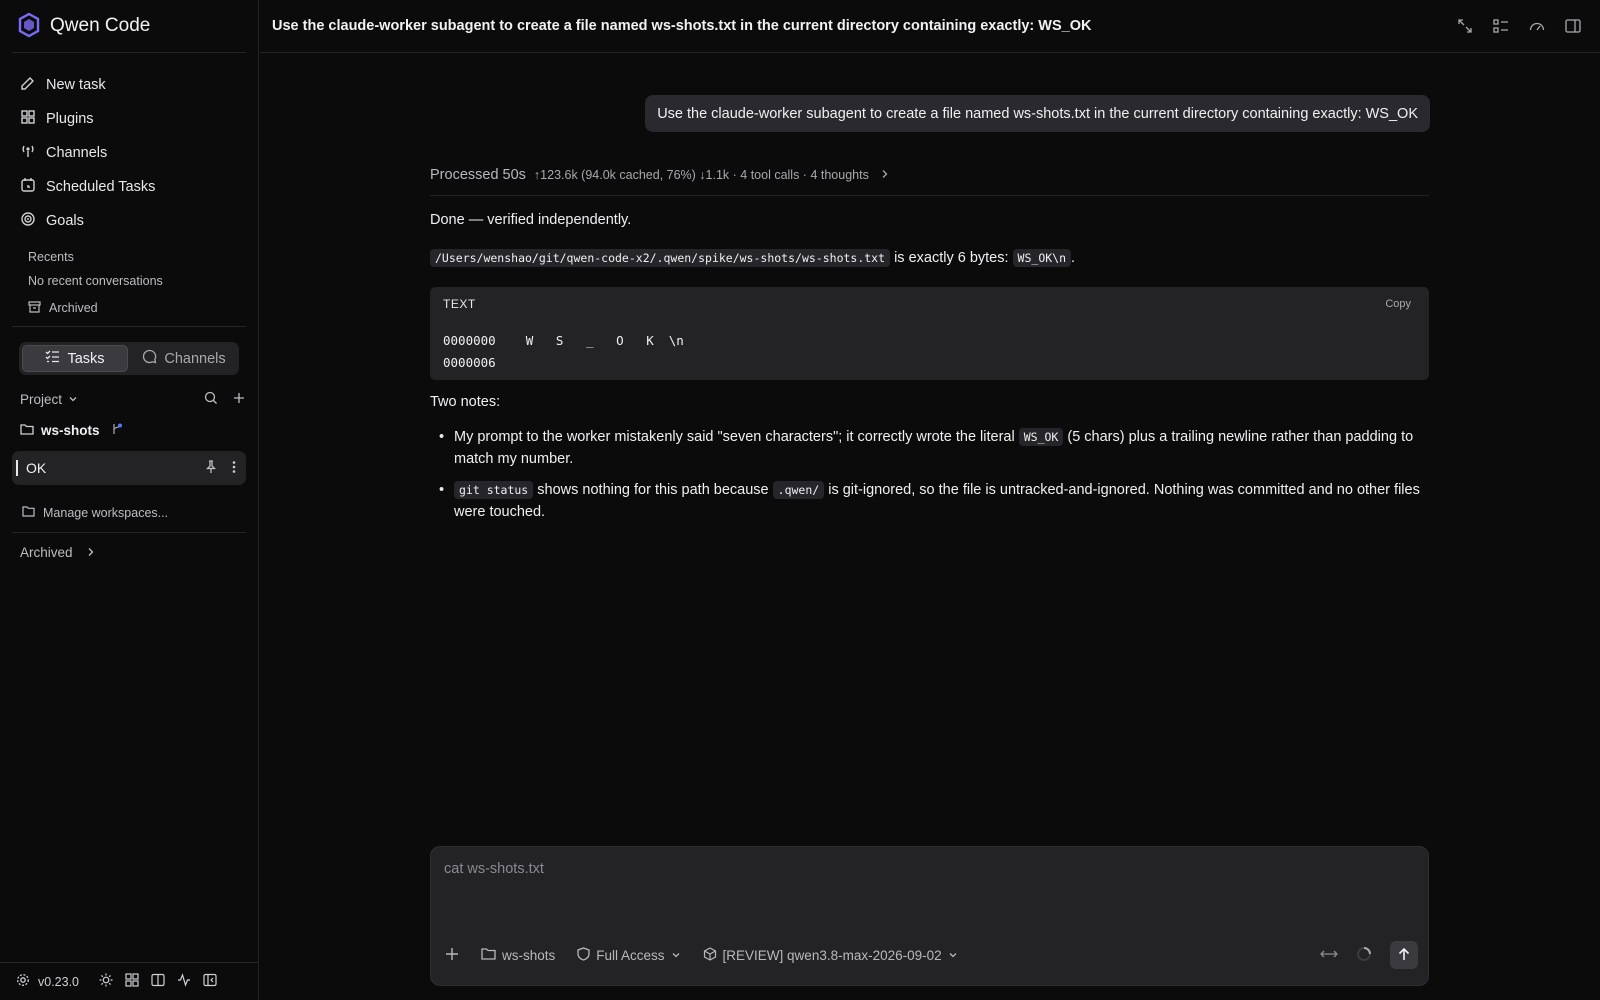 The height and width of the screenshot is (1000, 1600). I want to click on brand: Qwen Code, so click(83, 26).